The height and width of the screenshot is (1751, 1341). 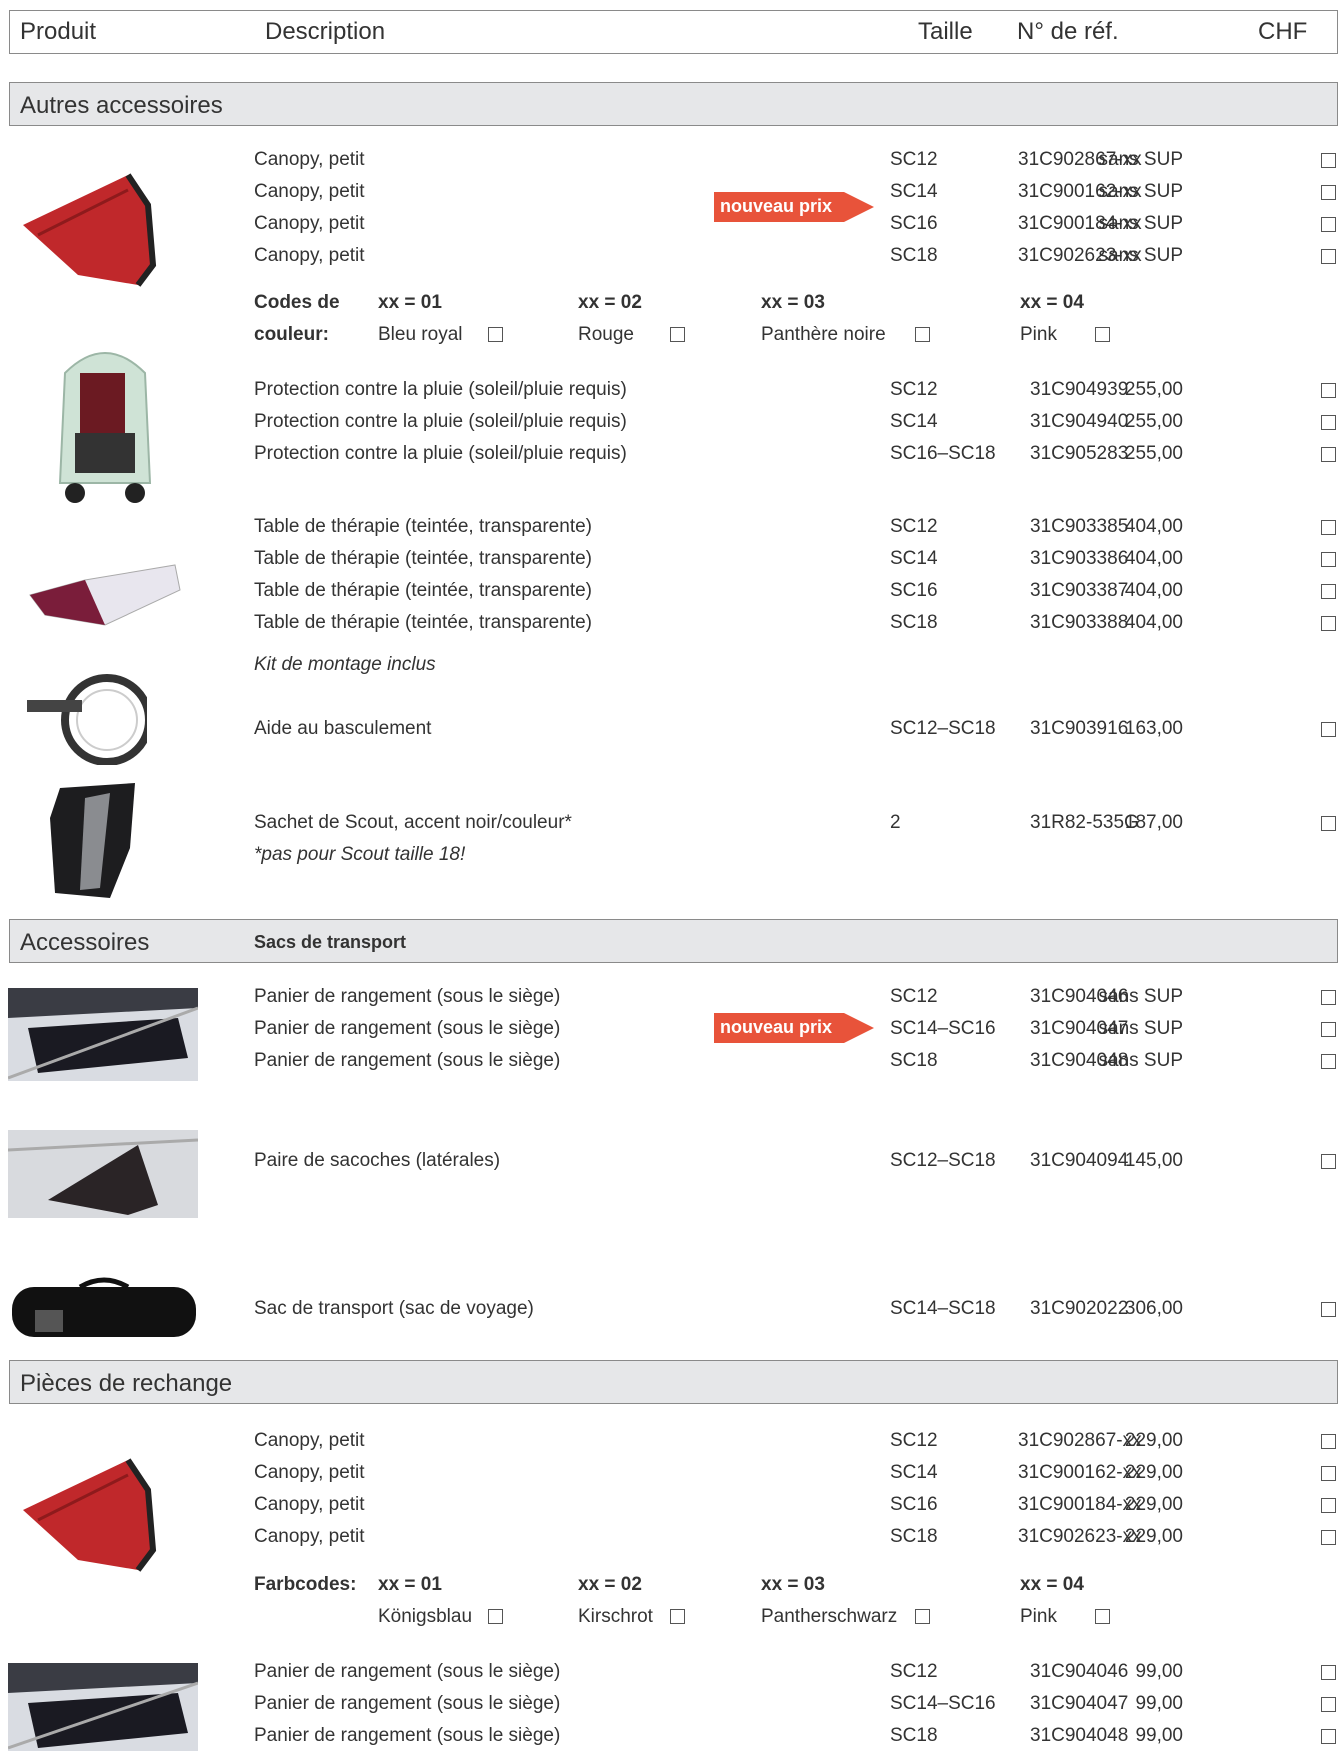 I want to click on color-codes-label: couleur:, so click(x=291, y=334).